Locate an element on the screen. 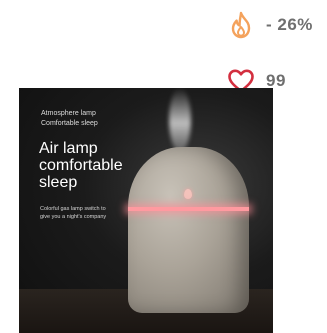 This screenshot has height=333, width=327. brand-line: Atmosphere lamp is located at coordinates (68, 113).